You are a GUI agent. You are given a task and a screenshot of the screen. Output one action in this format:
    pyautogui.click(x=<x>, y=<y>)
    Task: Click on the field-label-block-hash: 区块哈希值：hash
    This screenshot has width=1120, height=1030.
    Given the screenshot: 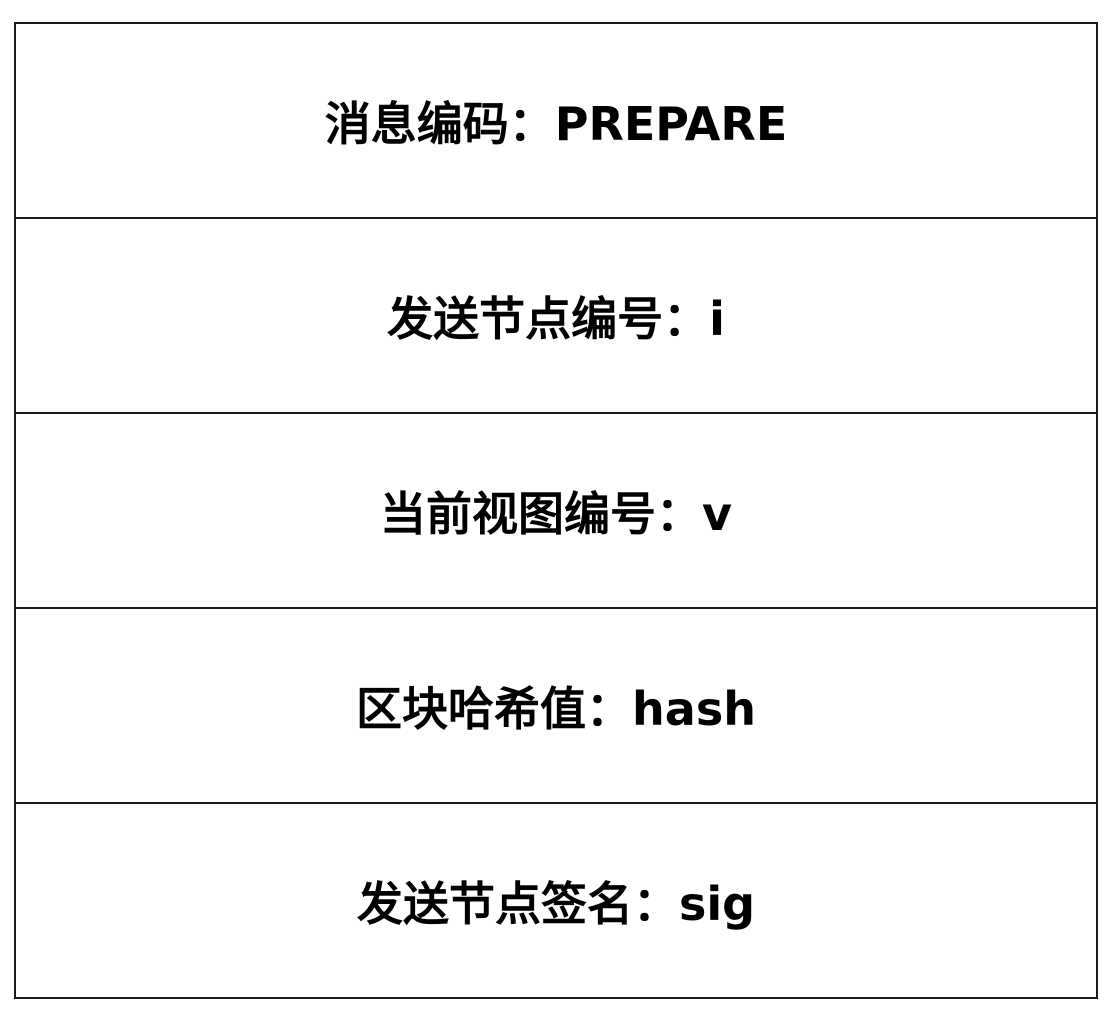 What is the action you would take?
    pyautogui.click(x=556, y=708)
    